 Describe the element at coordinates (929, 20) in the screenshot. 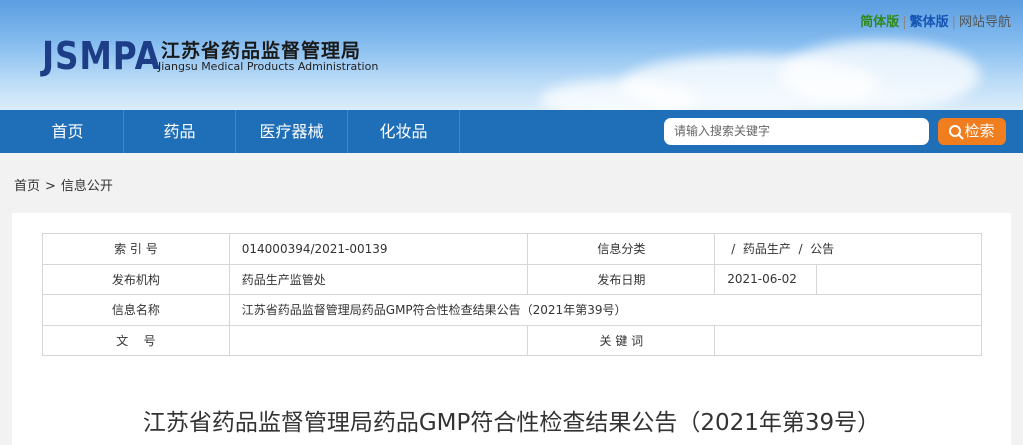

I see `traditional-link: 繁体版` at that location.